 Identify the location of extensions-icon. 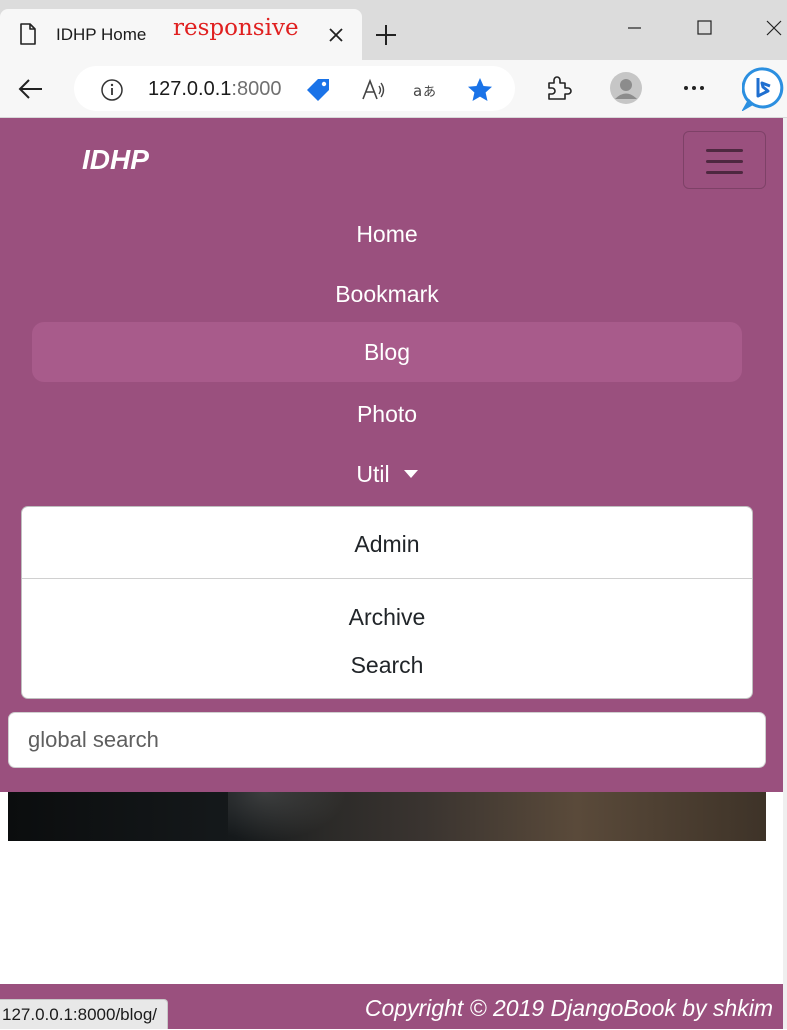
(558, 88).